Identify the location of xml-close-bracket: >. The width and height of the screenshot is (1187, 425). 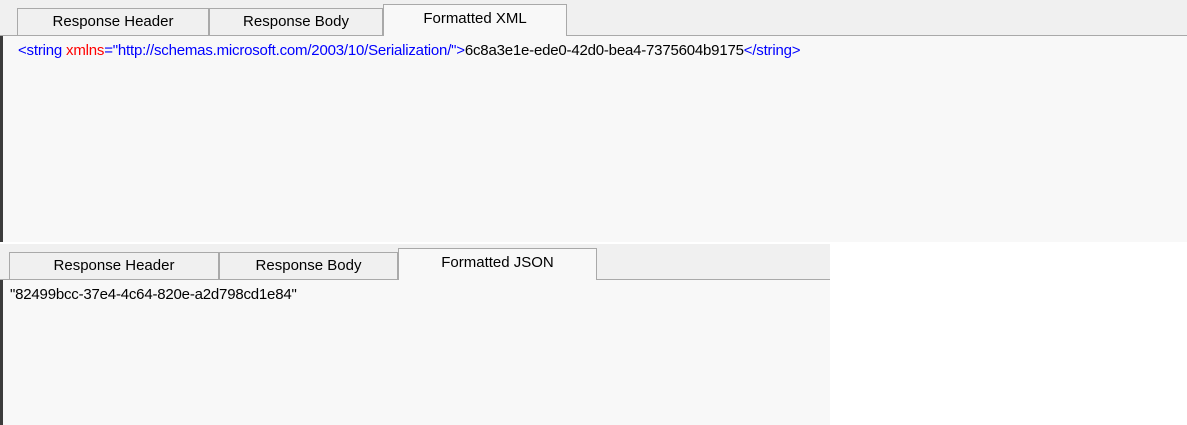
(460, 50).